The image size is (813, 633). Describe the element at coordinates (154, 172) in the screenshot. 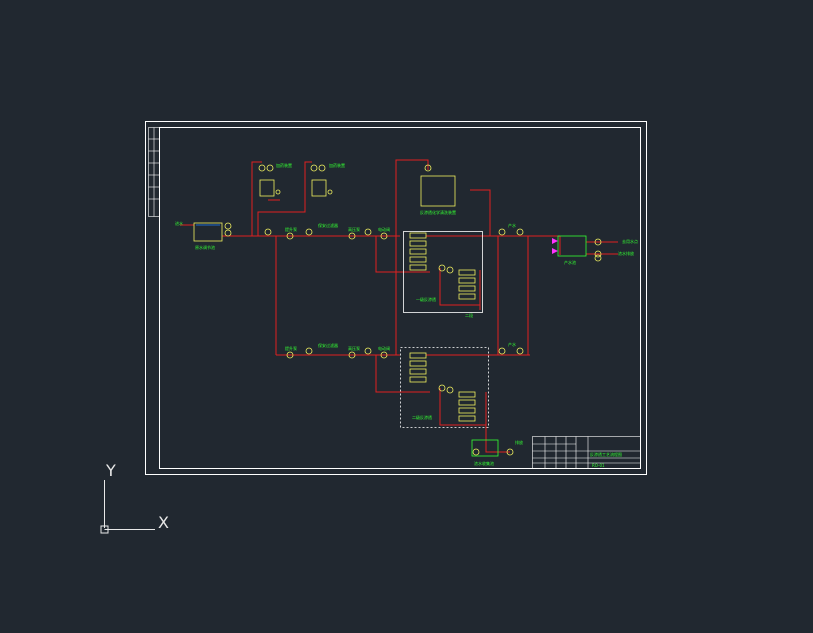

I see `binding-strip` at that location.